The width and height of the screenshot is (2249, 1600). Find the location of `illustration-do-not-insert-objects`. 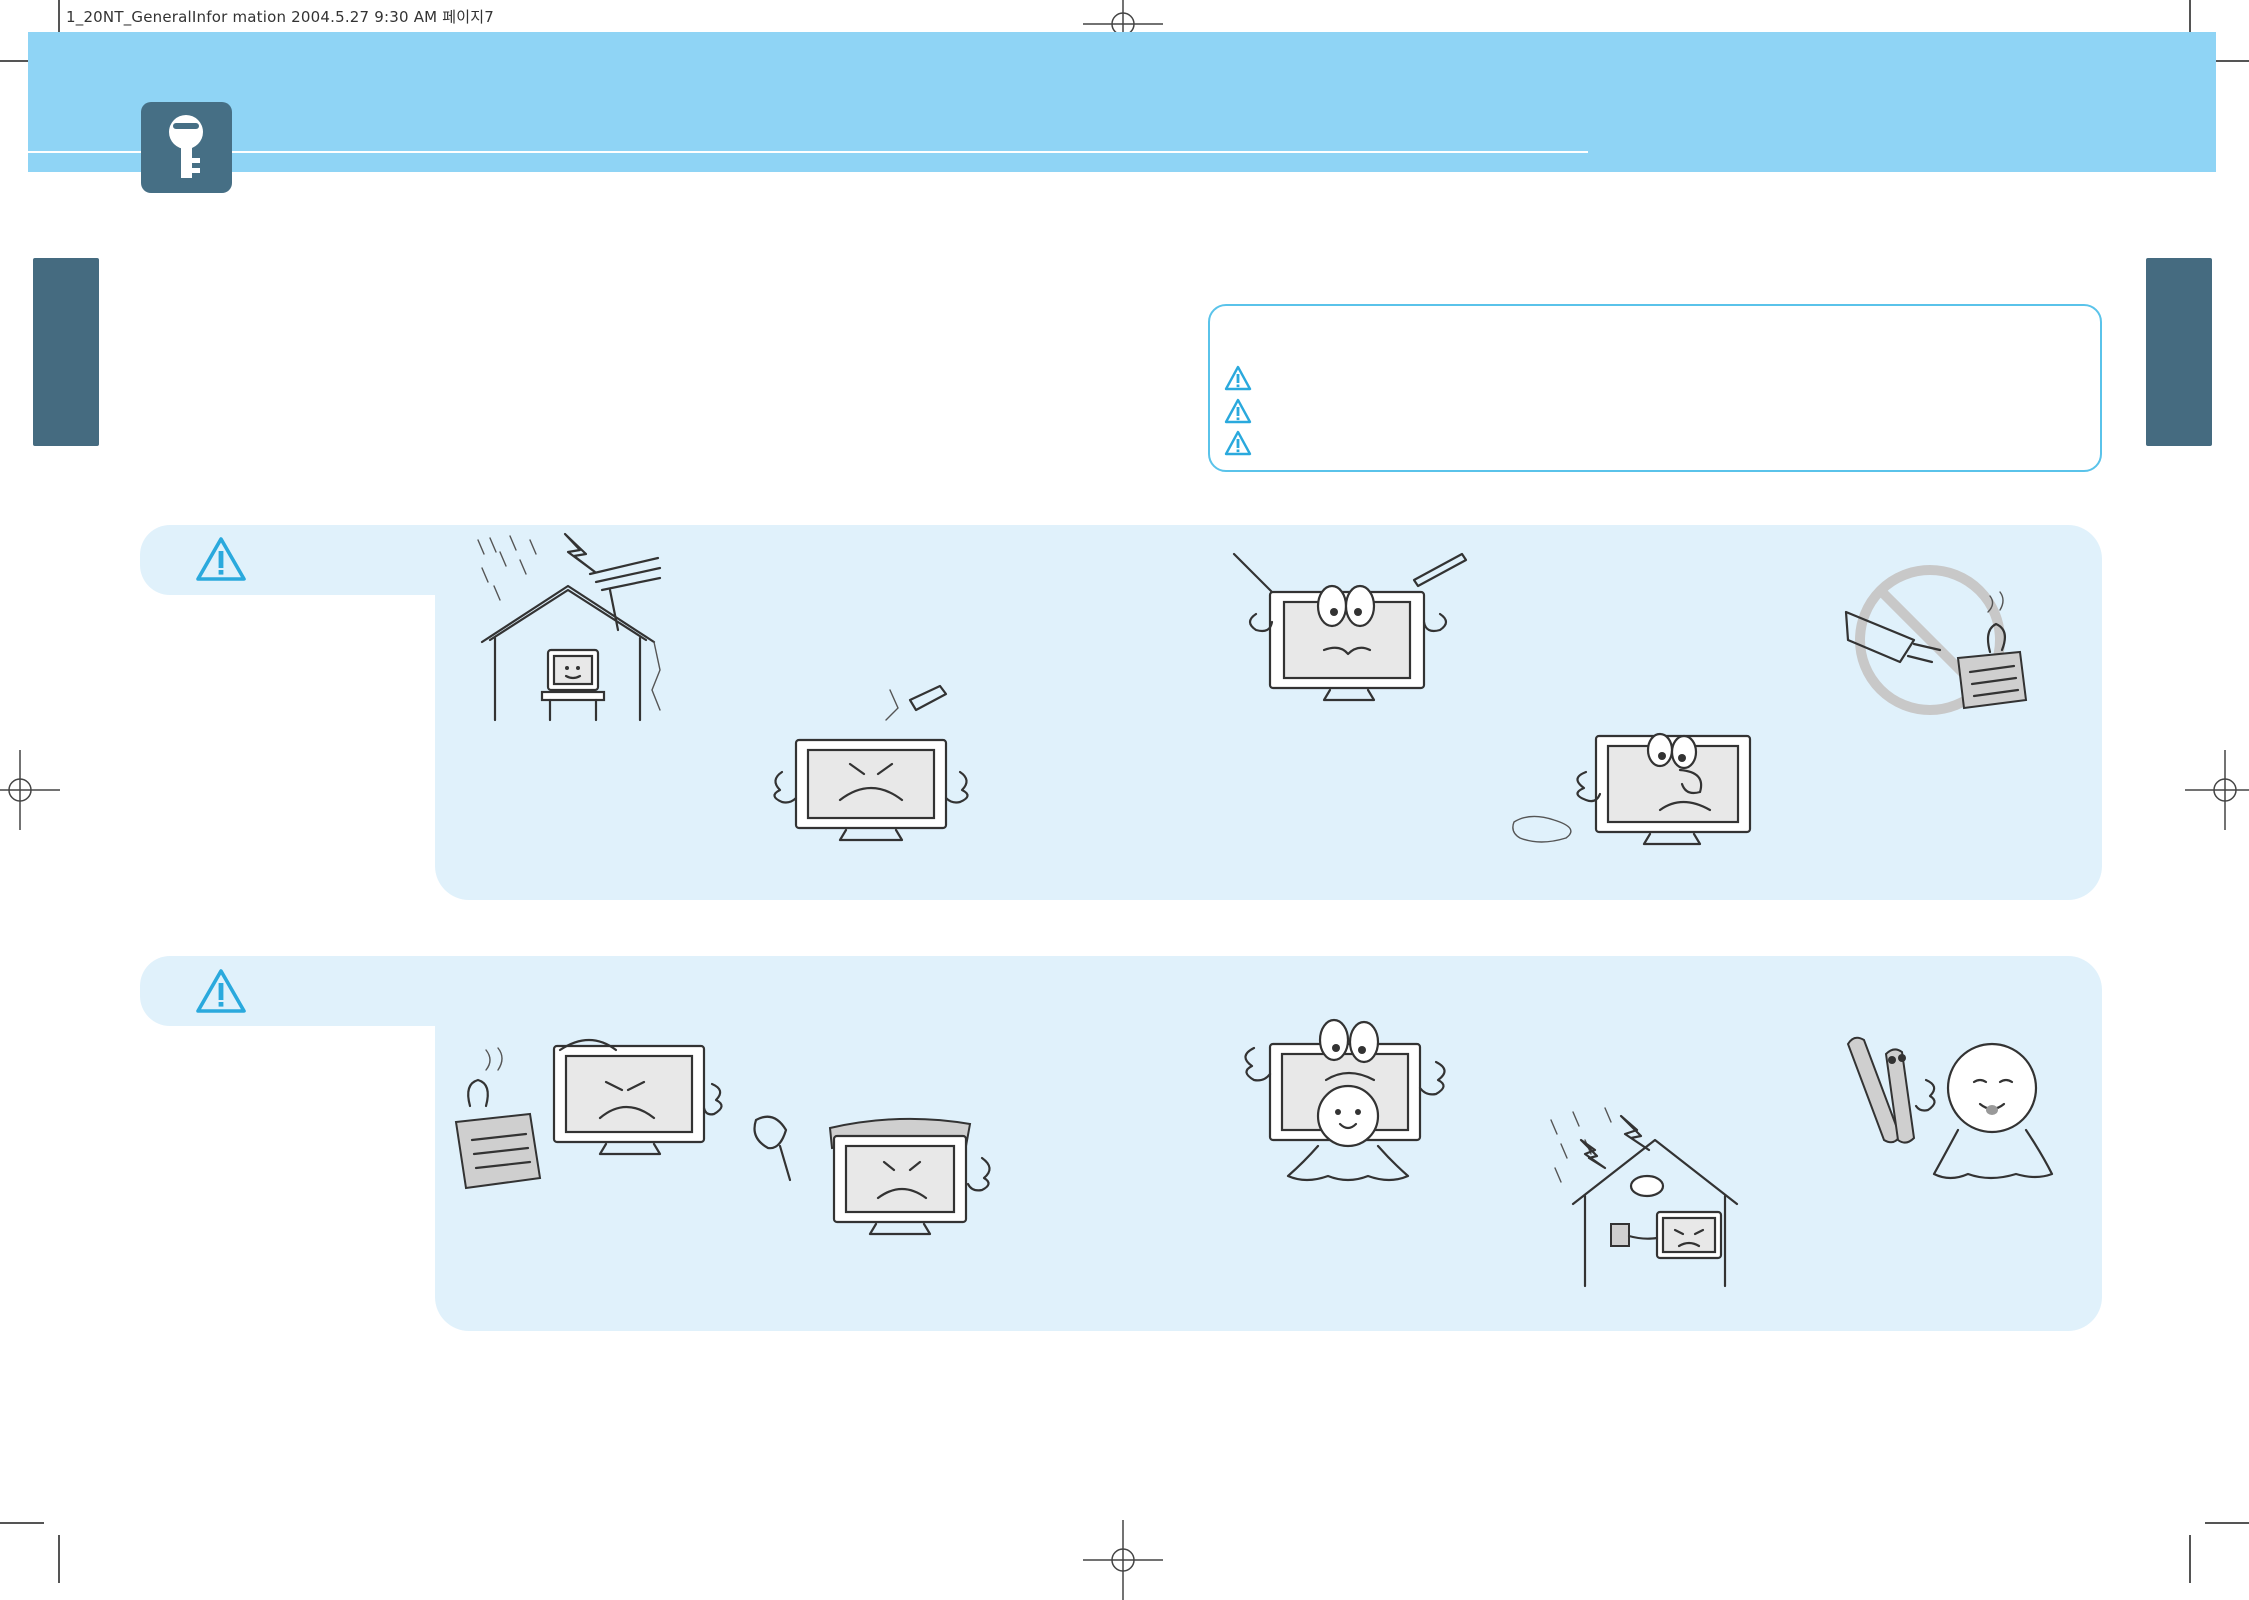

illustration-do-not-insert-objects is located at coordinates (1350, 627).